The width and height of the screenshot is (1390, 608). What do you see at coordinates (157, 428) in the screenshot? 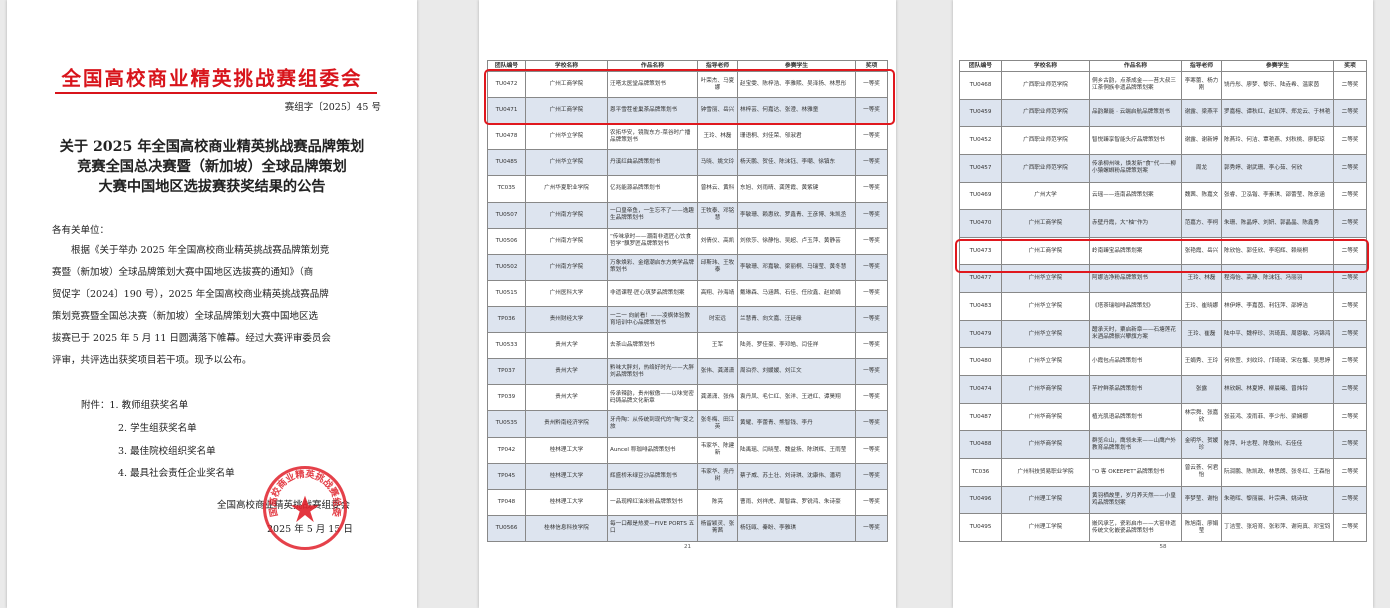
I see `attachment-item: 2. 学生组获奖名单` at bounding box center [157, 428].